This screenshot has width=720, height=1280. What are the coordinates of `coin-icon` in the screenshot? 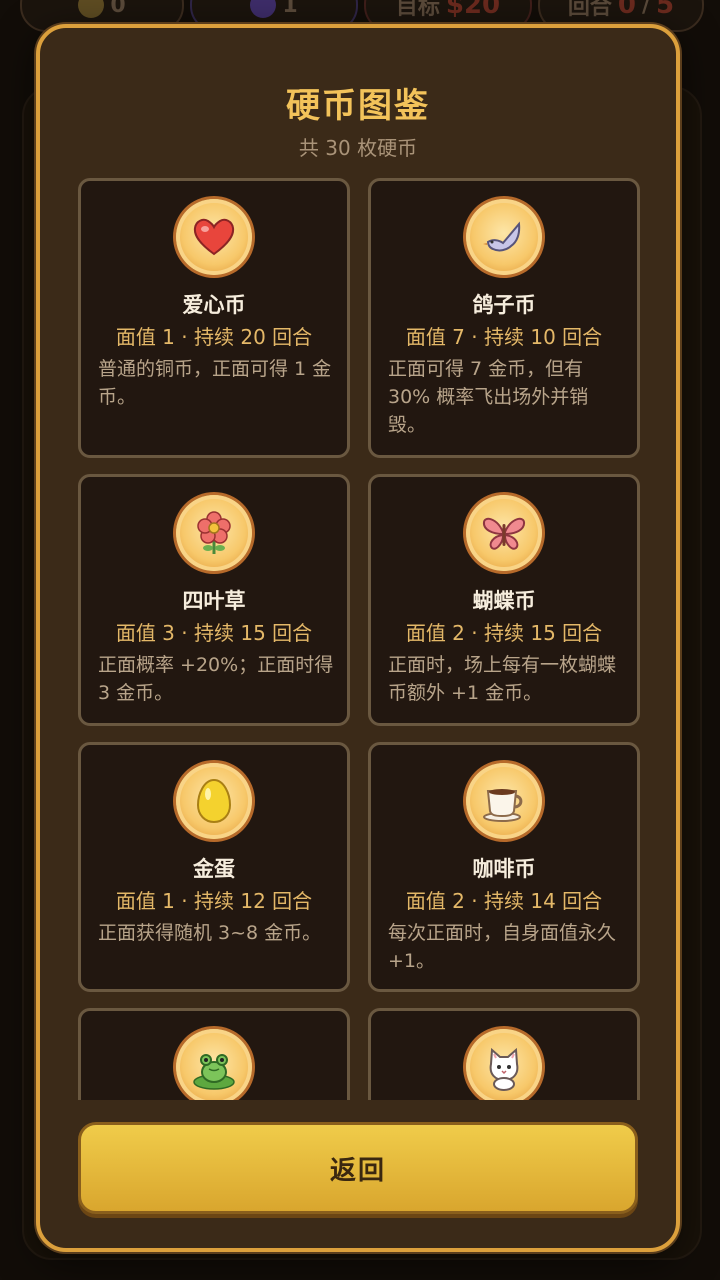 It's located at (91, 9).